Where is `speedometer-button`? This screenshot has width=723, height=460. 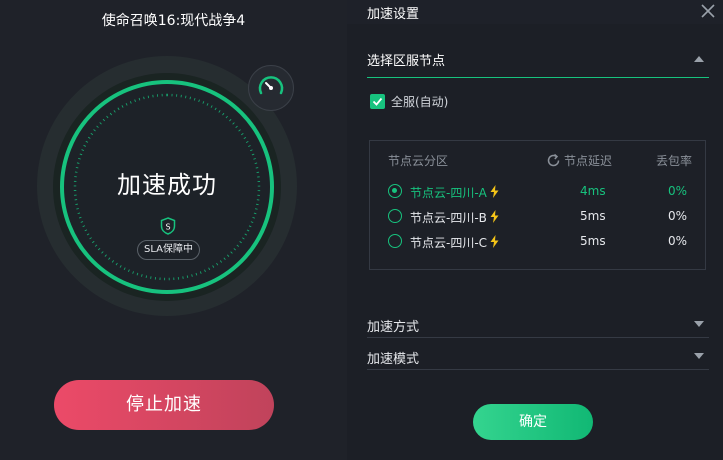 speedometer-button is located at coordinates (271, 88).